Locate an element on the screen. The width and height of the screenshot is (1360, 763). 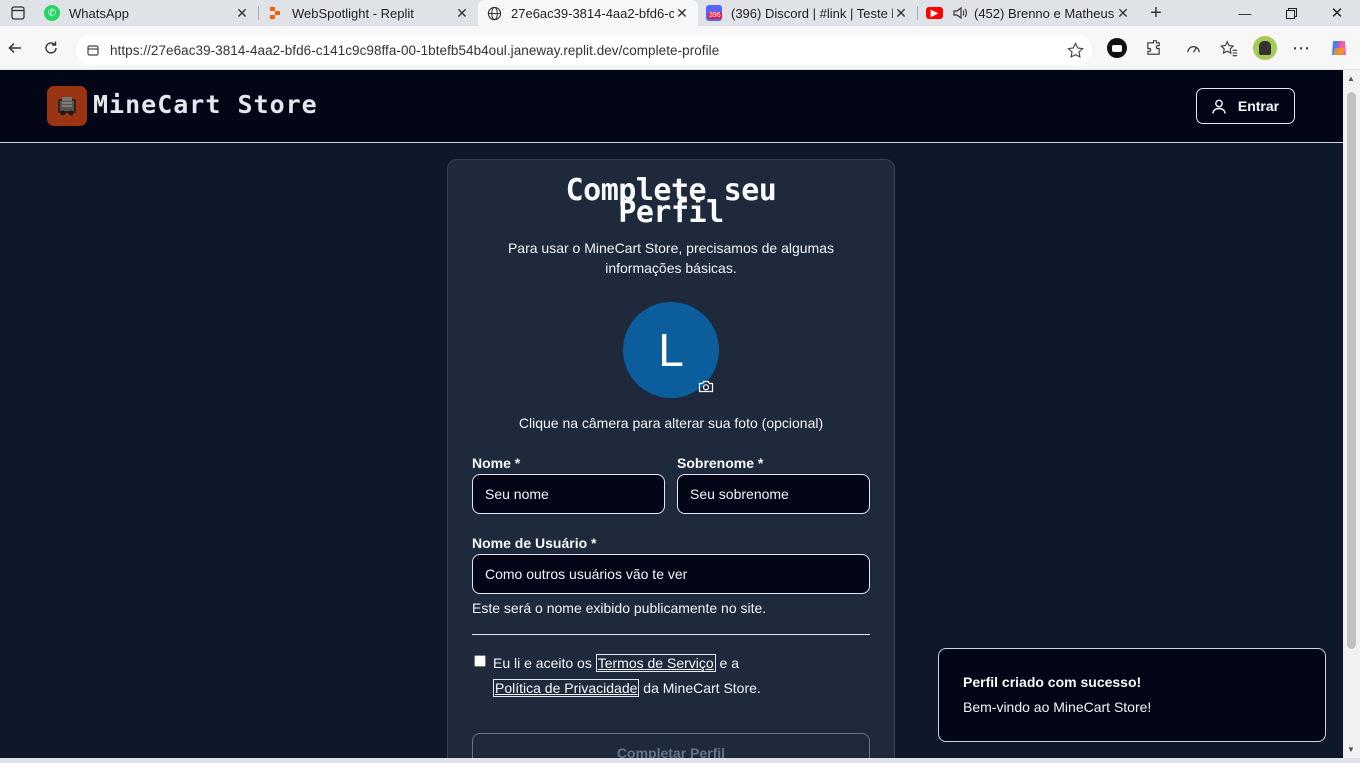
new-tab-button: + is located at coordinates (1156, 13).